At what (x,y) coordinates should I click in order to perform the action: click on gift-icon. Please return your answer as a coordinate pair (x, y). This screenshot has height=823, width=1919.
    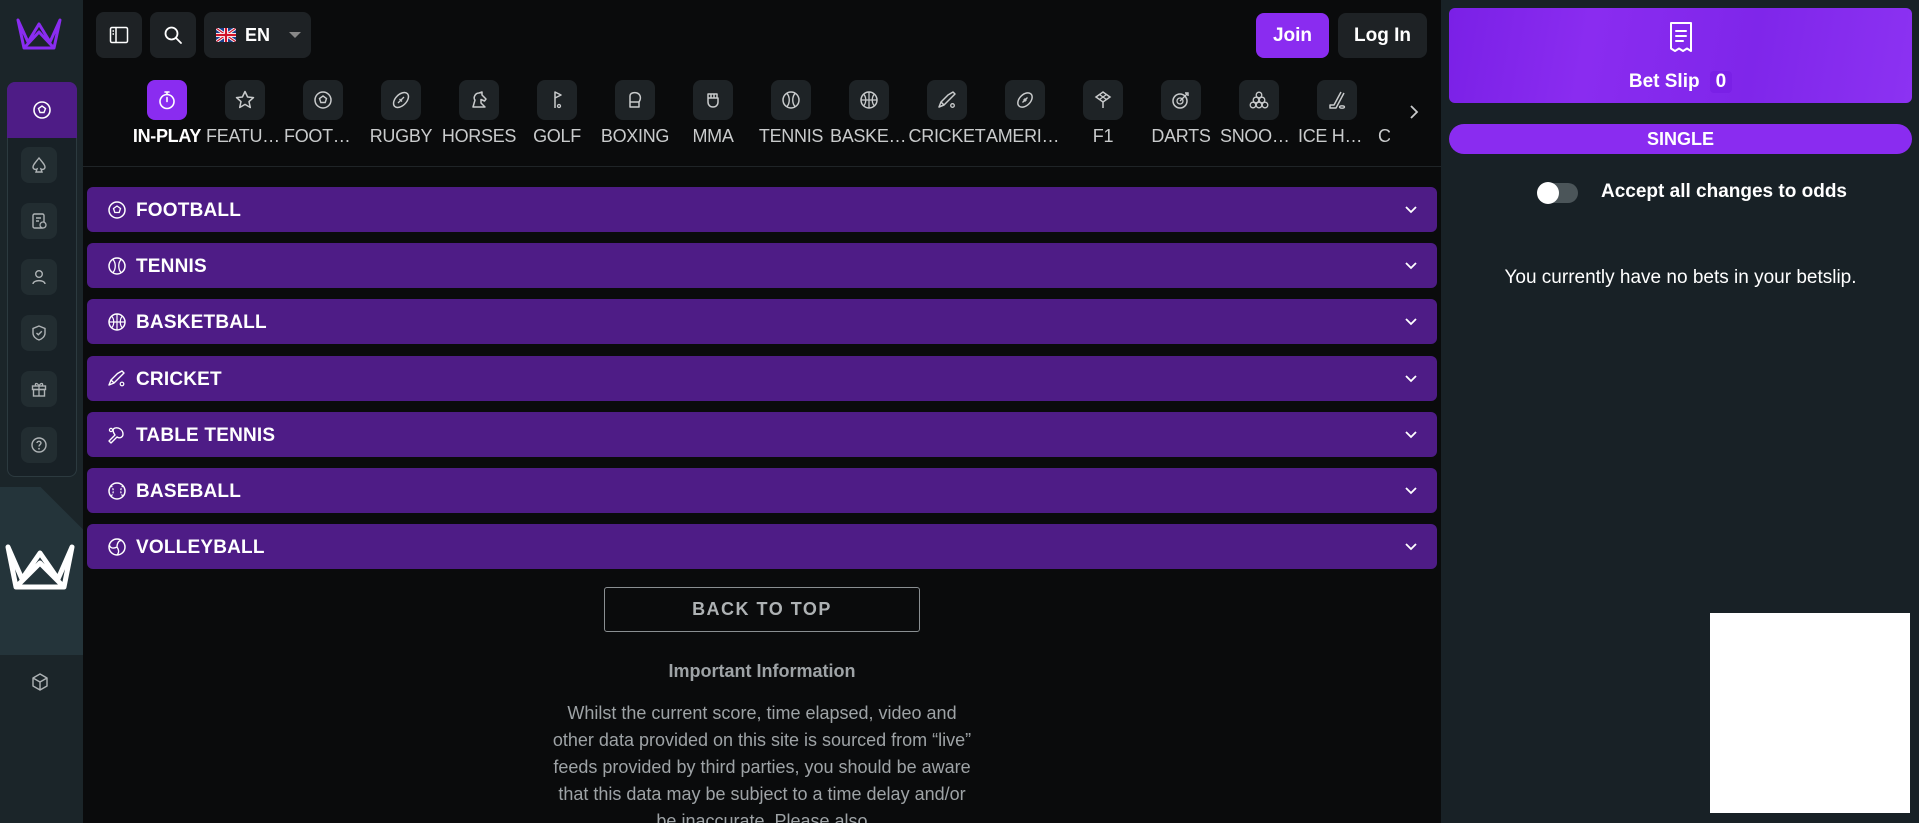
    Looking at the image, I should click on (39, 389).